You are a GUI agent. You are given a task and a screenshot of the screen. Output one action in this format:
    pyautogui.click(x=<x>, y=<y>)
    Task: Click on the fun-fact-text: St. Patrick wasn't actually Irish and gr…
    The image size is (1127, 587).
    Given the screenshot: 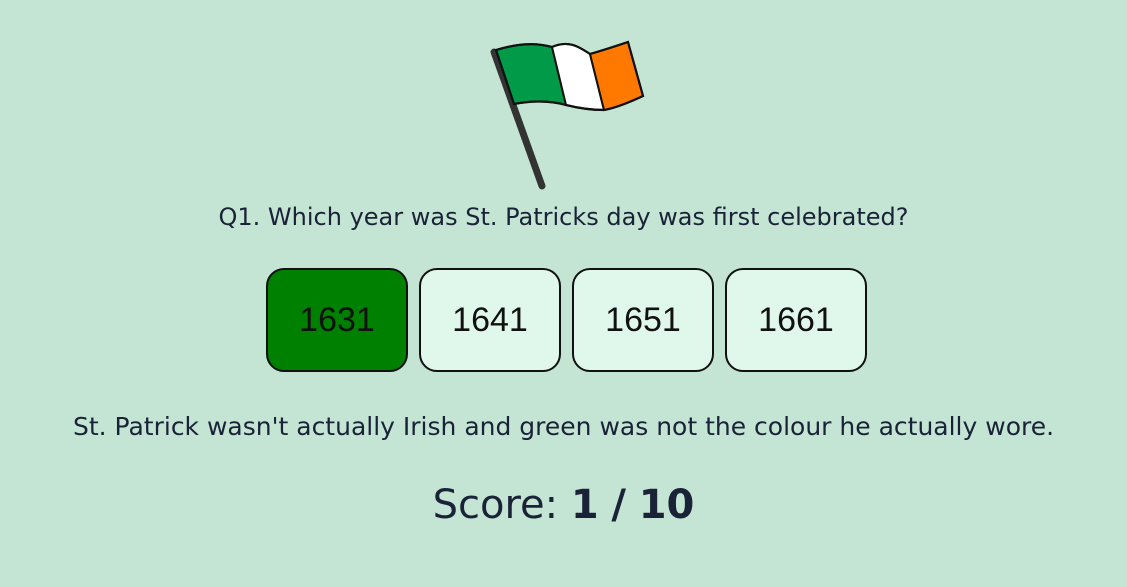 What is the action you would take?
    pyautogui.click(x=563, y=426)
    